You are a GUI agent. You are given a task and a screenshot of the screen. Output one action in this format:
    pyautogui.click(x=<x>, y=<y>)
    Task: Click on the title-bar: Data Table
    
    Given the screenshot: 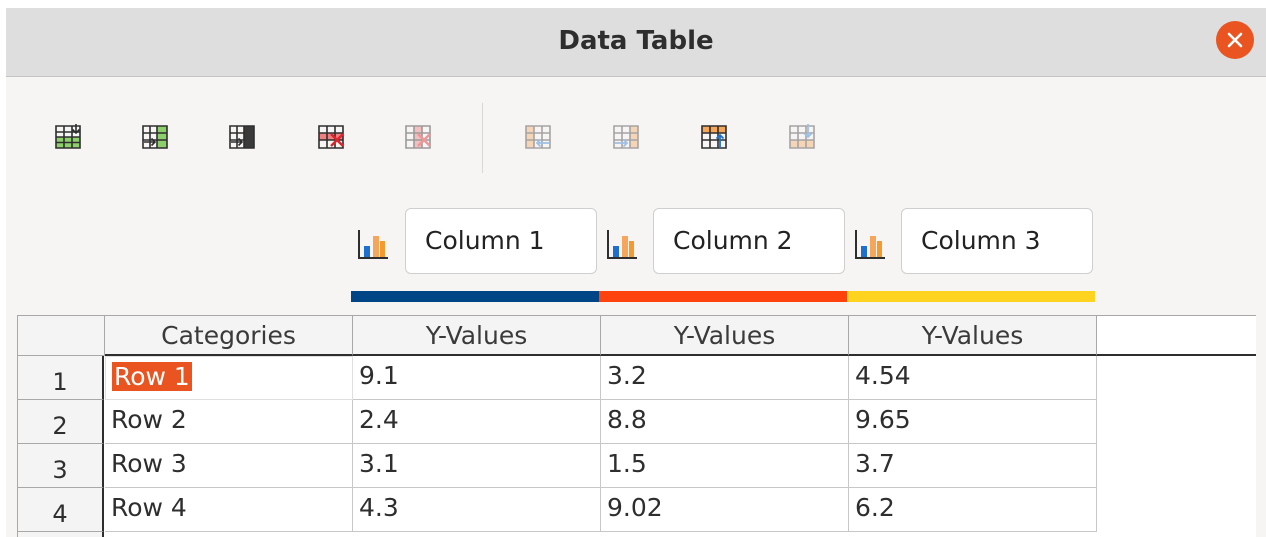 What is the action you would take?
    pyautogui.click(x=636, y=42)
    